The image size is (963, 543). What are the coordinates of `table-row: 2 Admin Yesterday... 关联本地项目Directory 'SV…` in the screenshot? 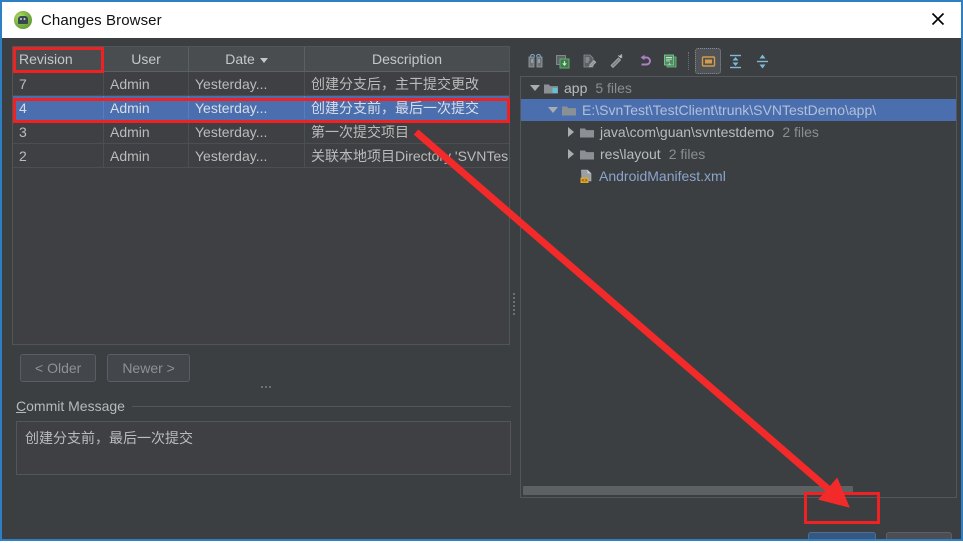 It's located at (261, 155).